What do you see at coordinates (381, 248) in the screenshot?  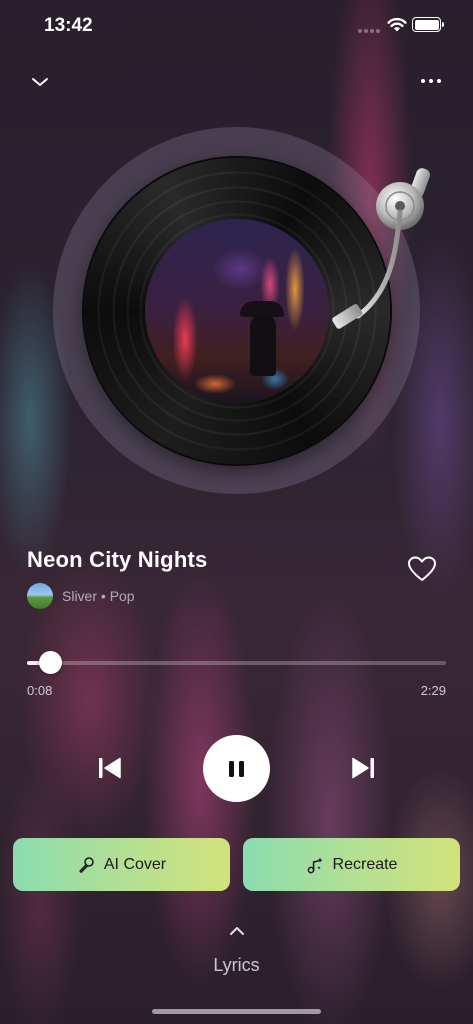 I see `tonearm` at bounding box center [381, 248].